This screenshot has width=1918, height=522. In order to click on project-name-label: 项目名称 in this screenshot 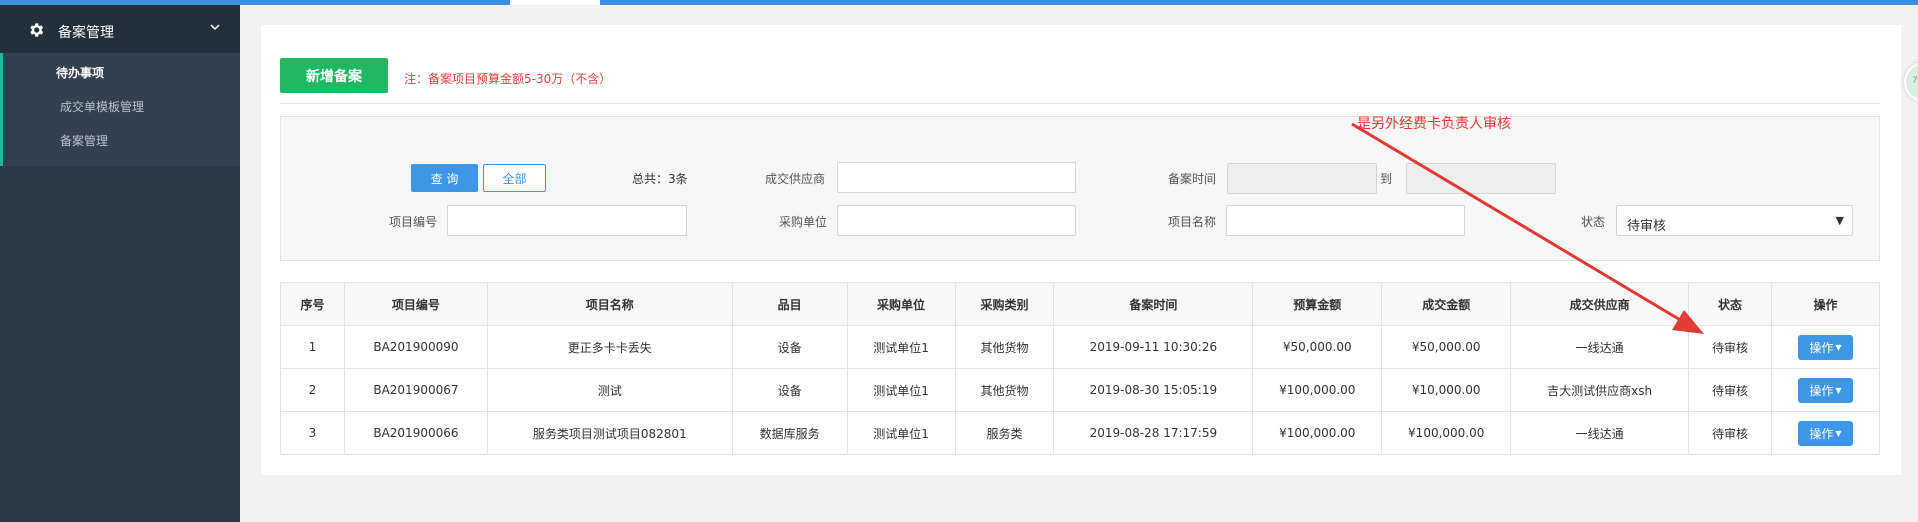, I will do `click(1192, 222)`.